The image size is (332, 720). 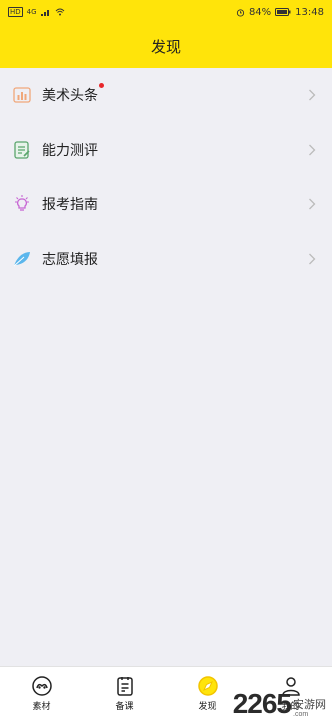 What do you see at coordinates (70, 205) in the screenshot?
I see `list-item-label: 报考指南` at bounding box center [70, 205].